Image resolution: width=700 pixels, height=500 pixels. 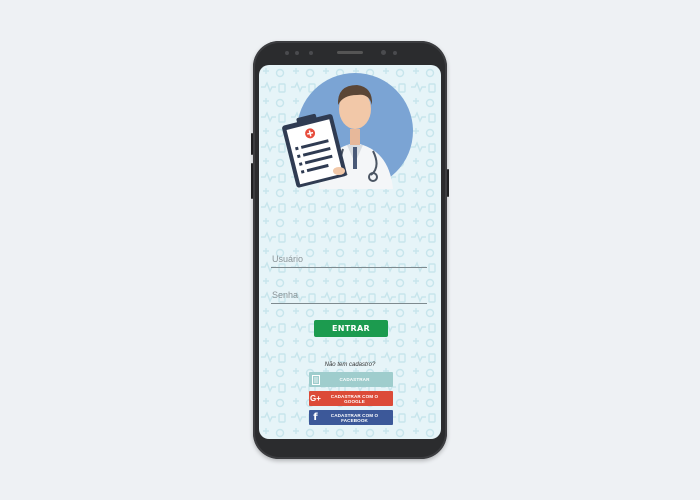 I want to click on signup-google-label: CADASTRAR COM O GOOGLE, so click(x=354, y=398).